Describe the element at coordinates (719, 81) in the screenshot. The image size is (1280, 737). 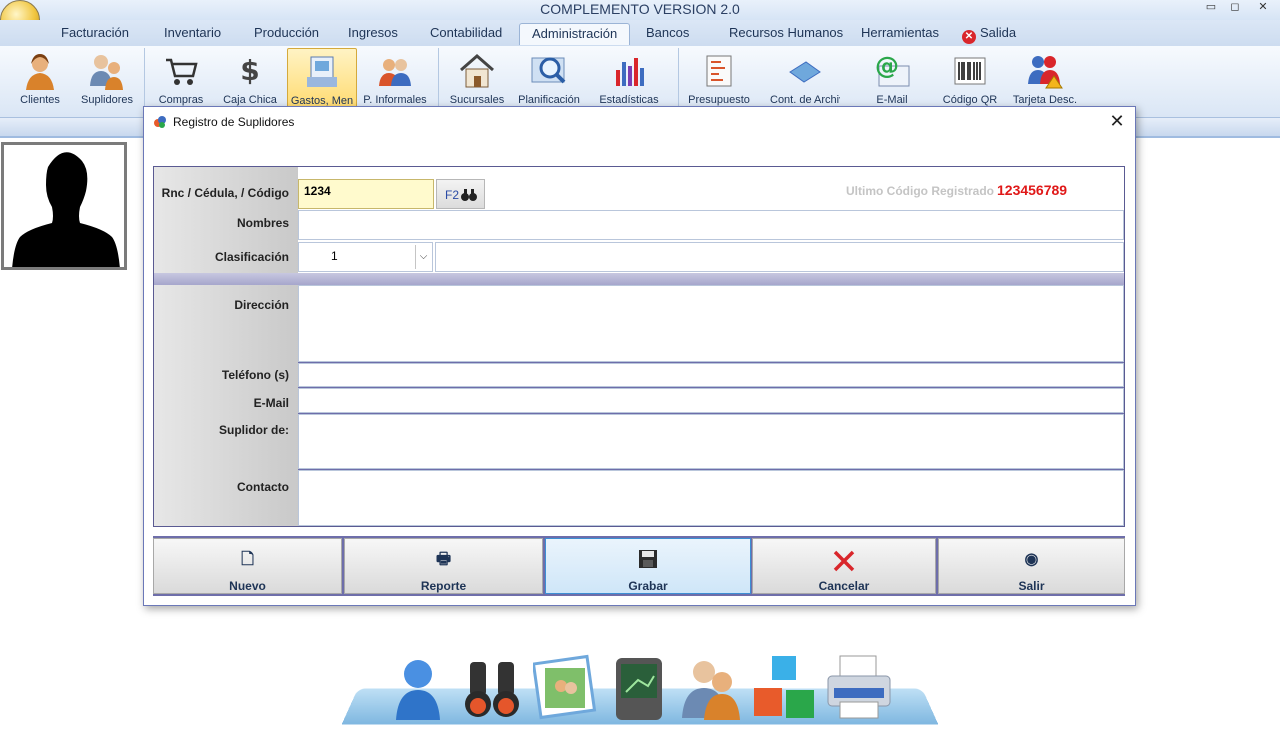
I see `ribbon-presupuesto: Presupuesto` at that location.